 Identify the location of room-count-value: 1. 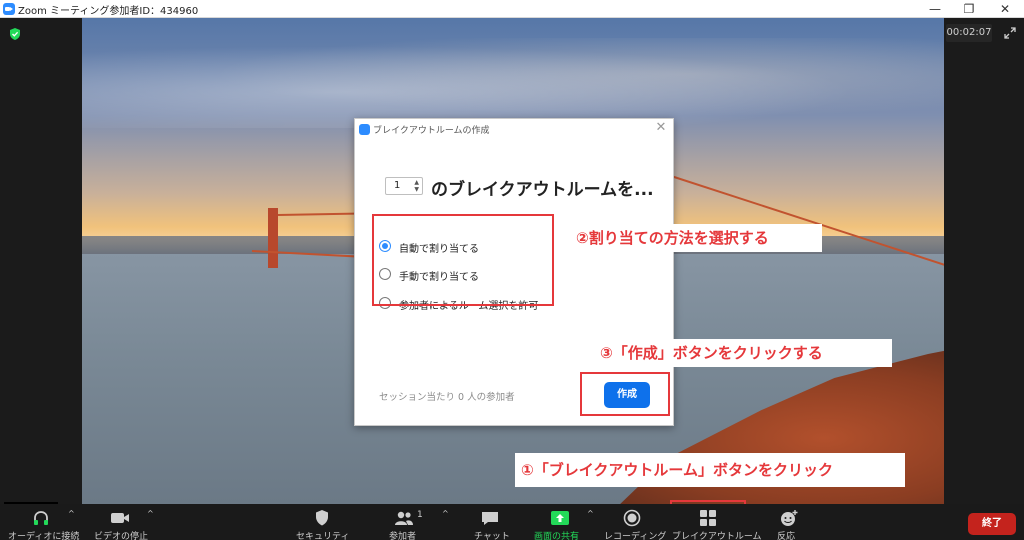
(397, 185).